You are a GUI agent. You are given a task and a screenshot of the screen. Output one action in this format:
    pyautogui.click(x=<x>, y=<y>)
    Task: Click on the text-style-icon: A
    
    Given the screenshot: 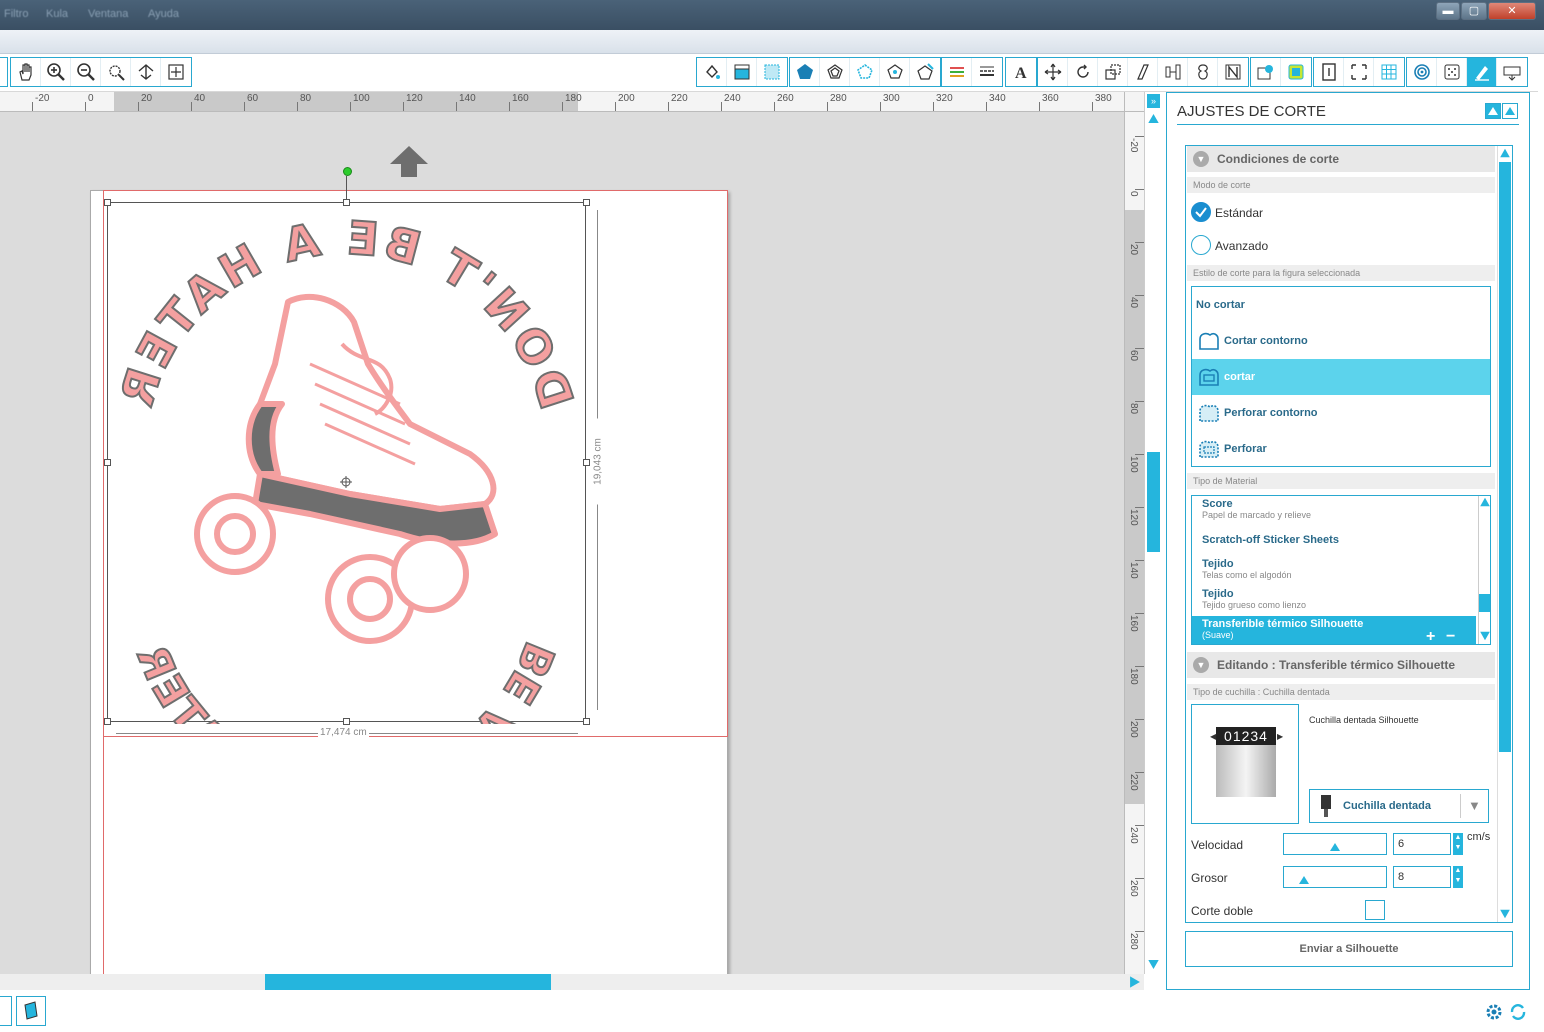 What is the action you would take?
    pyautogui.click(x=1021, y=72)
    